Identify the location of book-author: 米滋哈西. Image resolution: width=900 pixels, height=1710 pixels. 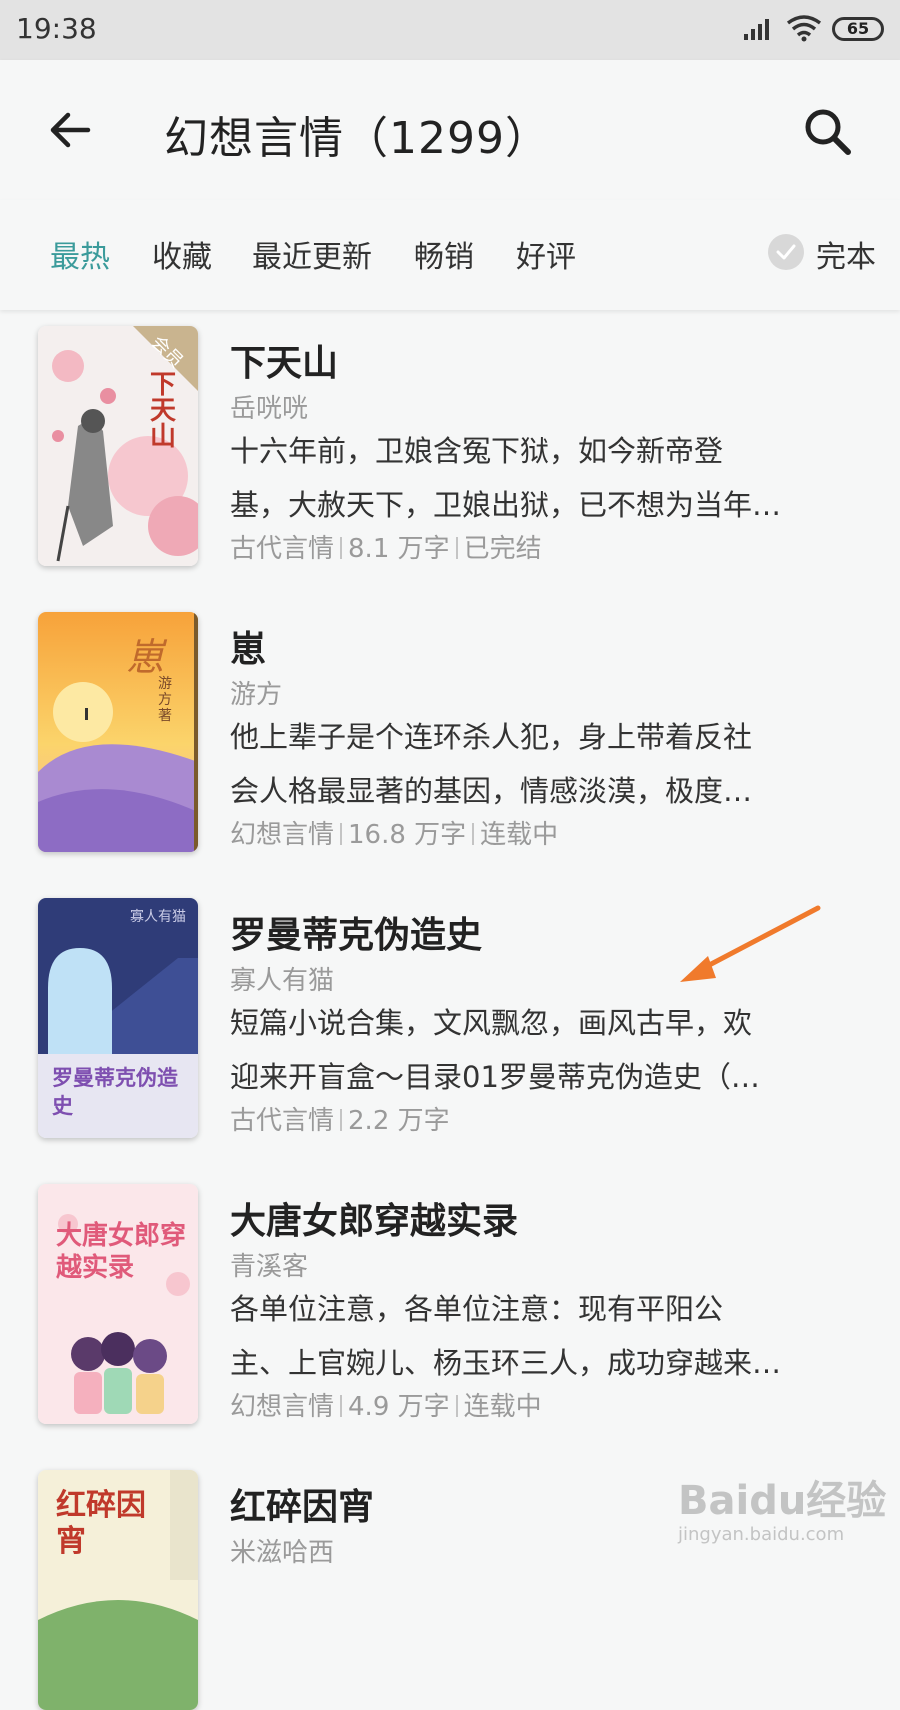
(282, 1553).